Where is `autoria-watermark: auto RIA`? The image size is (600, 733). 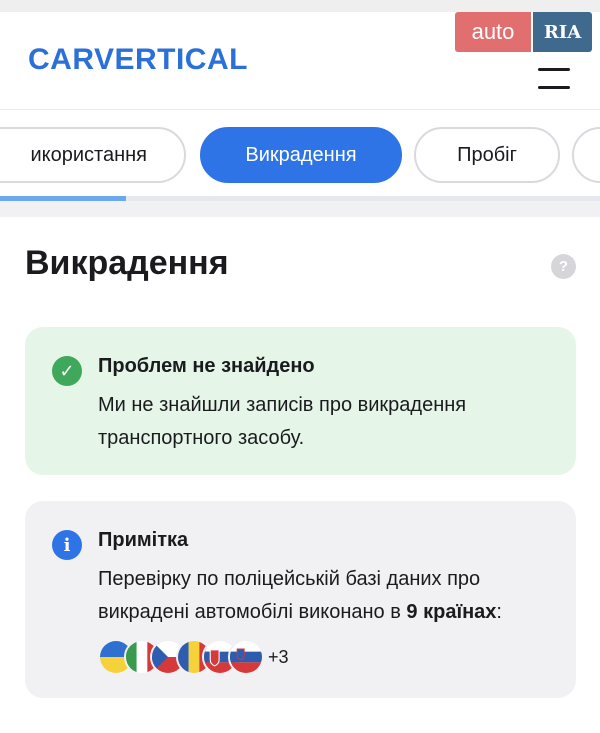
autoria-watermark: auto RIA is located at coordinates (523, 32).